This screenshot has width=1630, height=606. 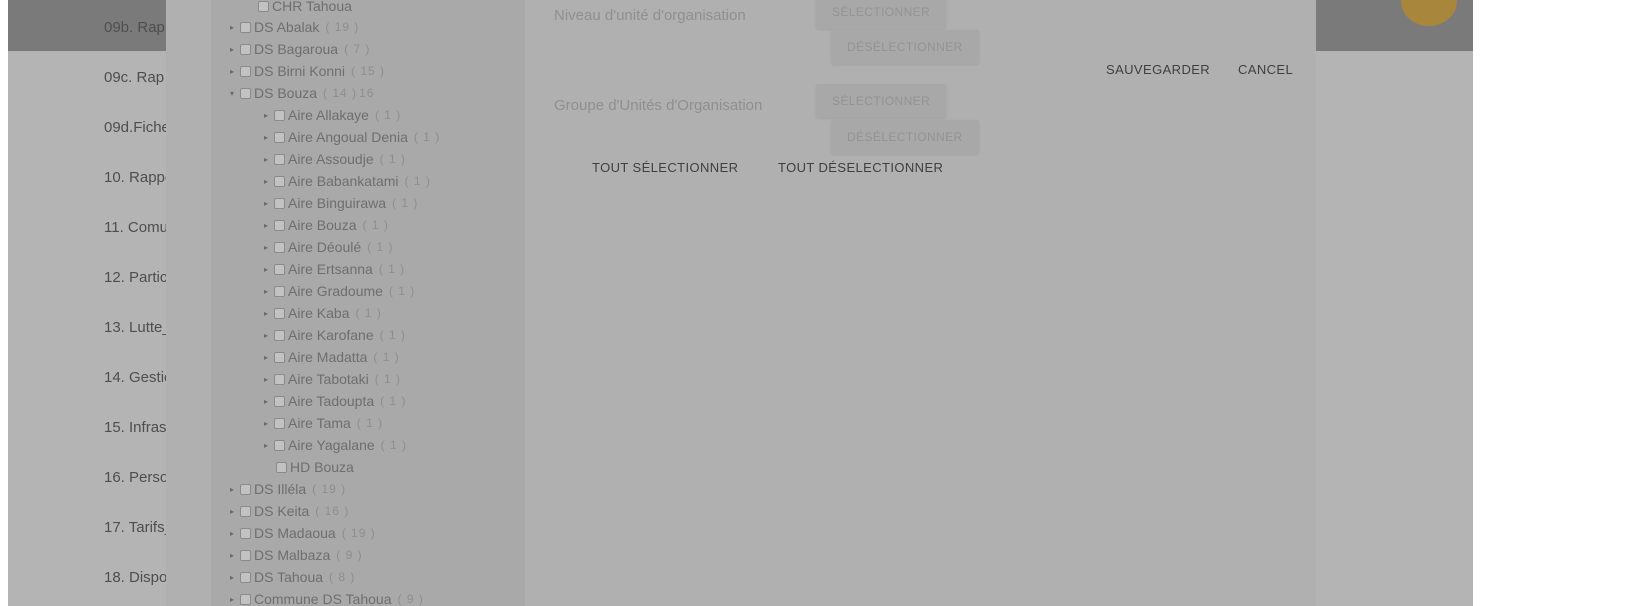 I want to click on tree-item: ▸ Aire Déoulé ( 1 ), so click(x=330, y=247).